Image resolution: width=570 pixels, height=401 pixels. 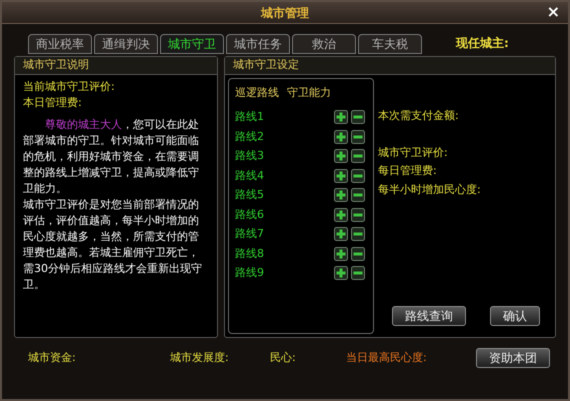 What do you see at coordinates (60, 44) in the screenshot?
I see `tab: 商业税率` at bounding box center [60, 44].